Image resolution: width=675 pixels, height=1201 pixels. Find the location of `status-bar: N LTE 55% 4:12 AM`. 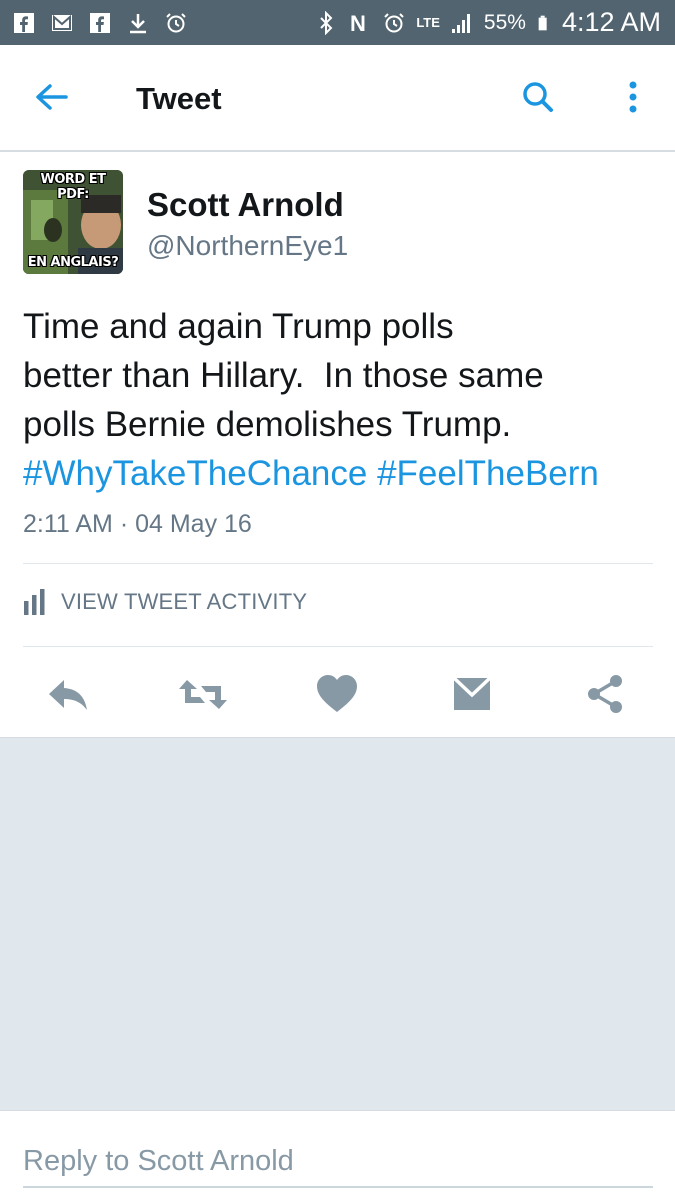

status-bar: N LTE 55% 4:12 AM is located at coordinates (337, 22).